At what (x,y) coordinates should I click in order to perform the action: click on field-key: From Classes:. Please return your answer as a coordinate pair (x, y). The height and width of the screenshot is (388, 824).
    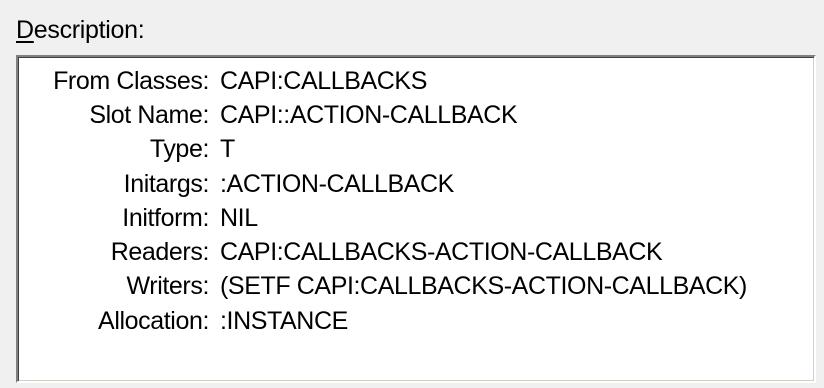
    Looking at the image, I should click on (131, 80).